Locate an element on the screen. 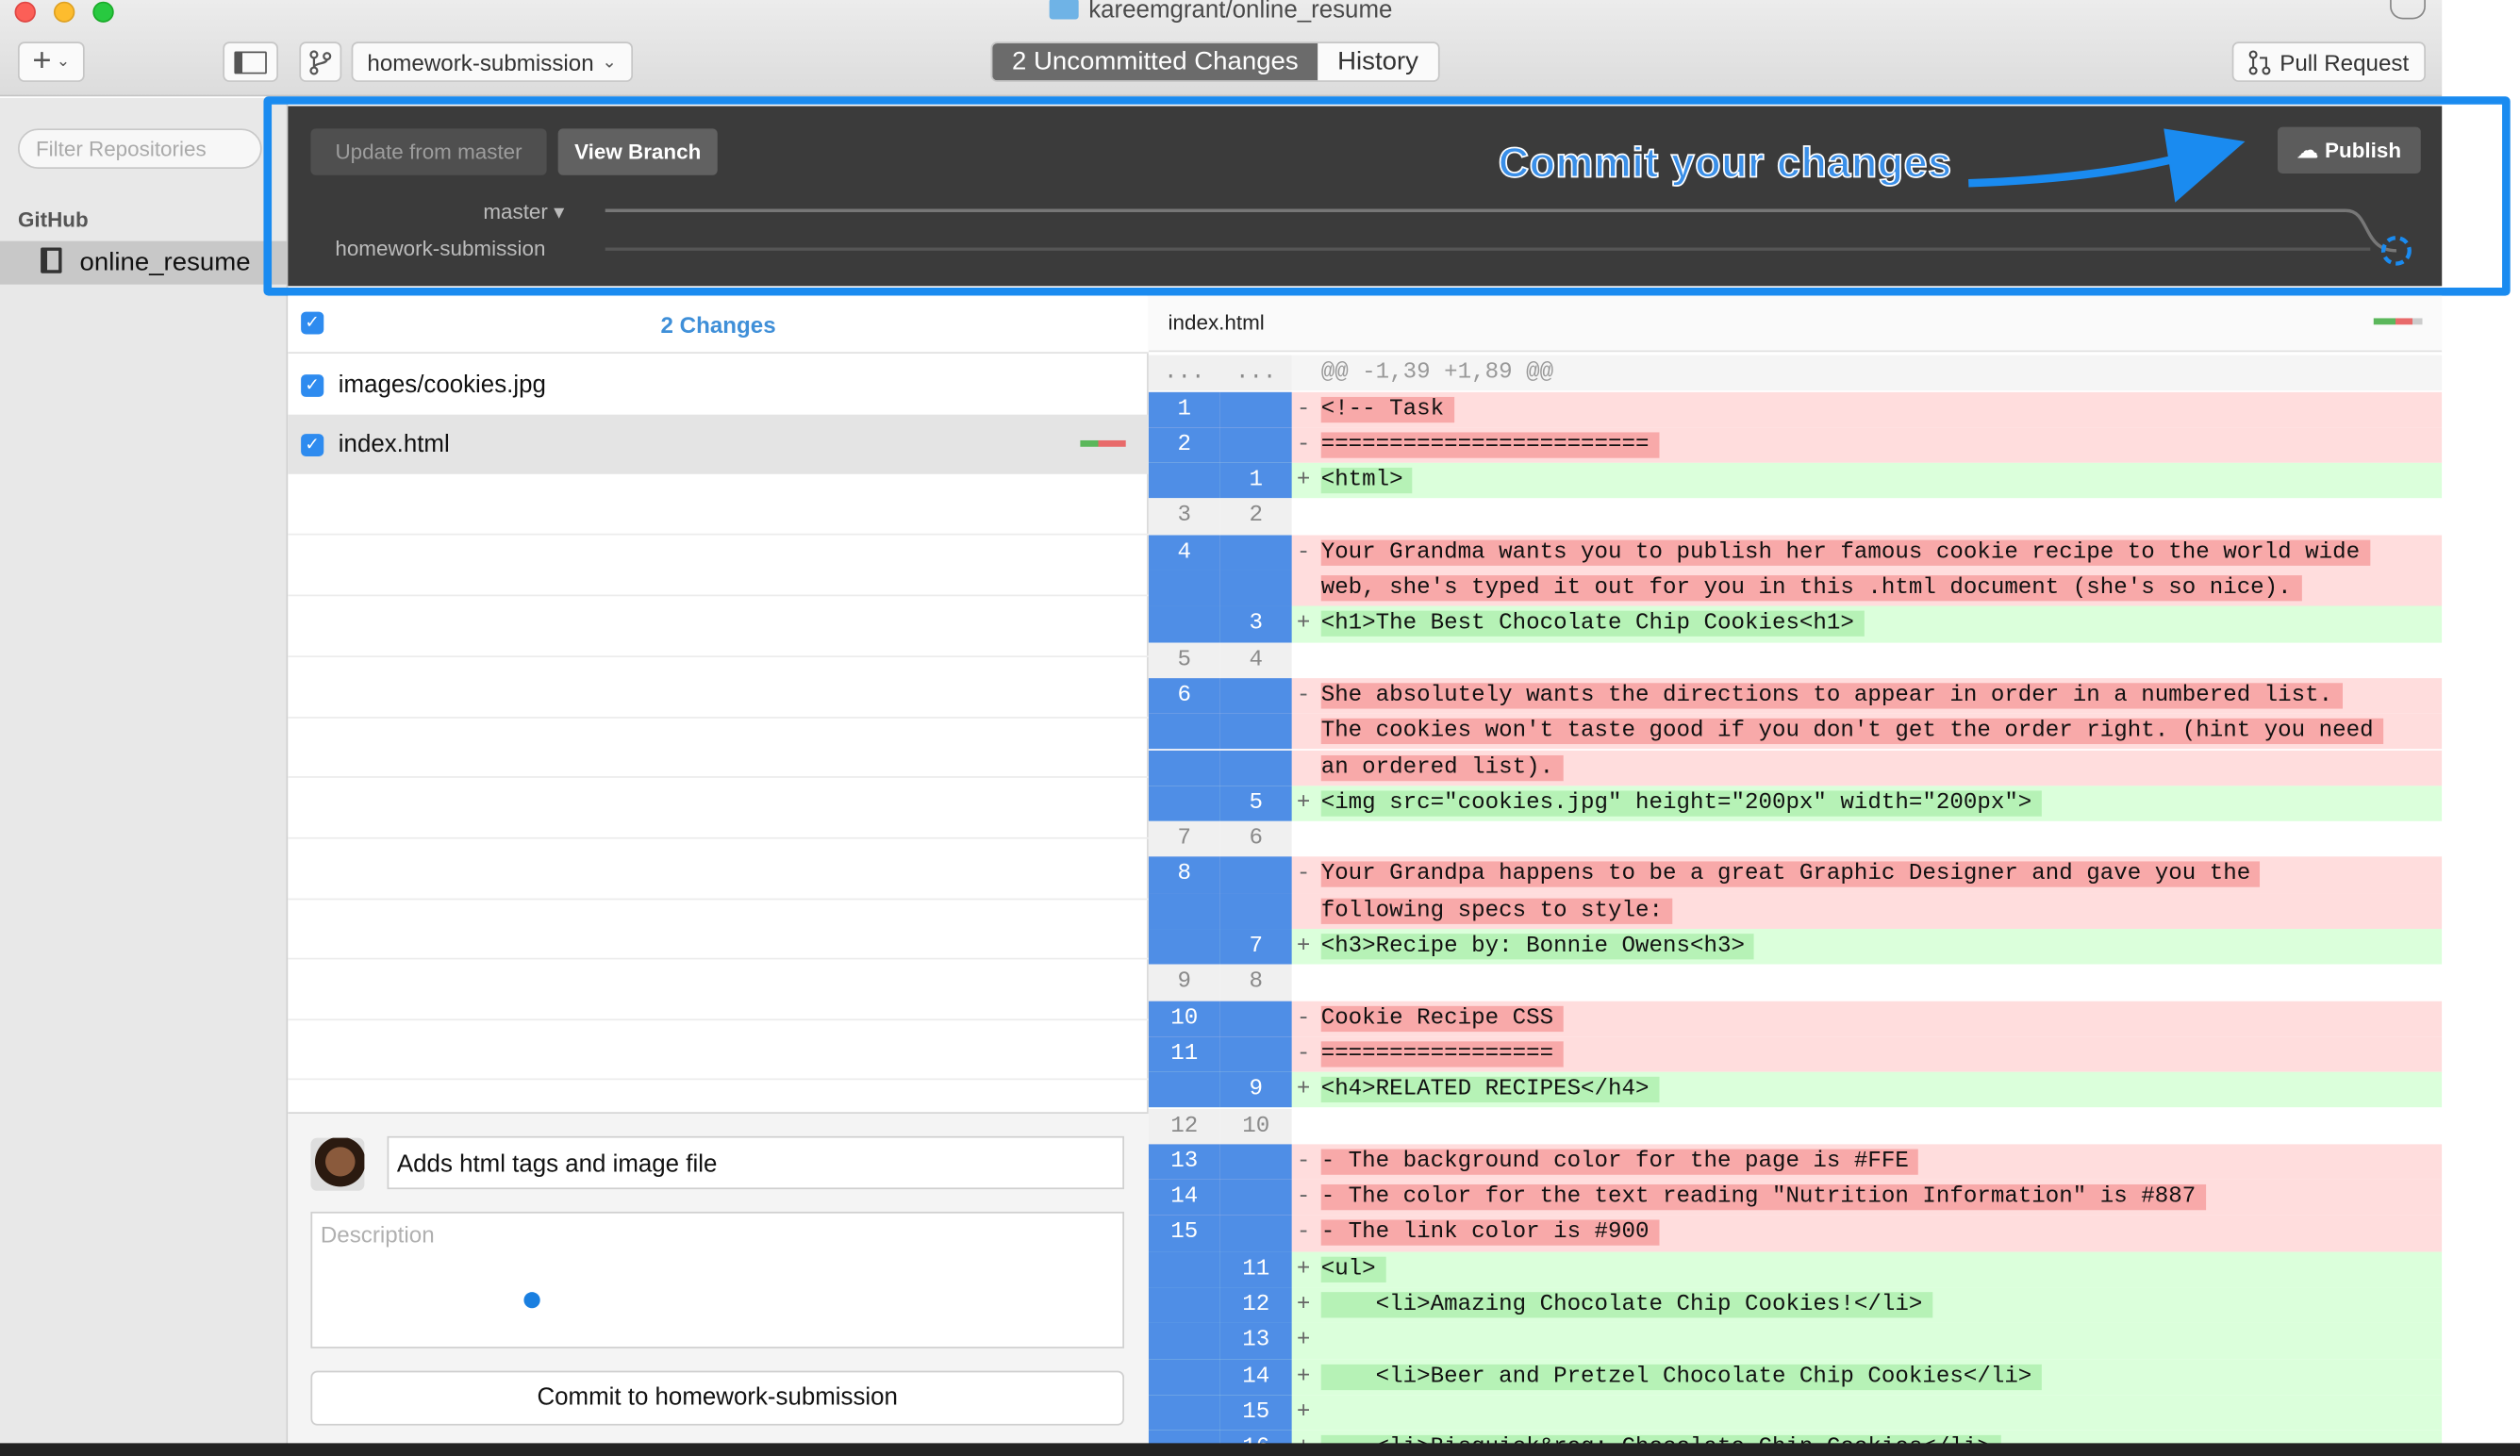 This screenshot has width=2520, height=1456. new-line-number: 4 is located at coordinates (1256, 659).